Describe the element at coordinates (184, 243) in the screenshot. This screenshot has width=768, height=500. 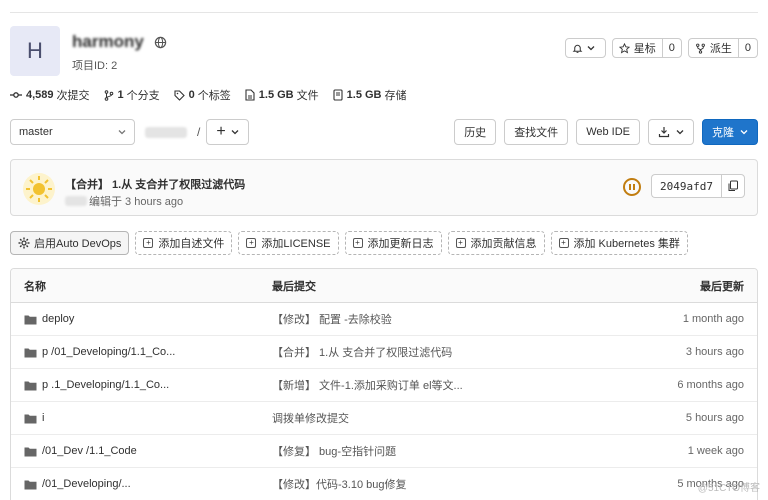
I see `add-readme-button: + 添加自述文件` at that location.